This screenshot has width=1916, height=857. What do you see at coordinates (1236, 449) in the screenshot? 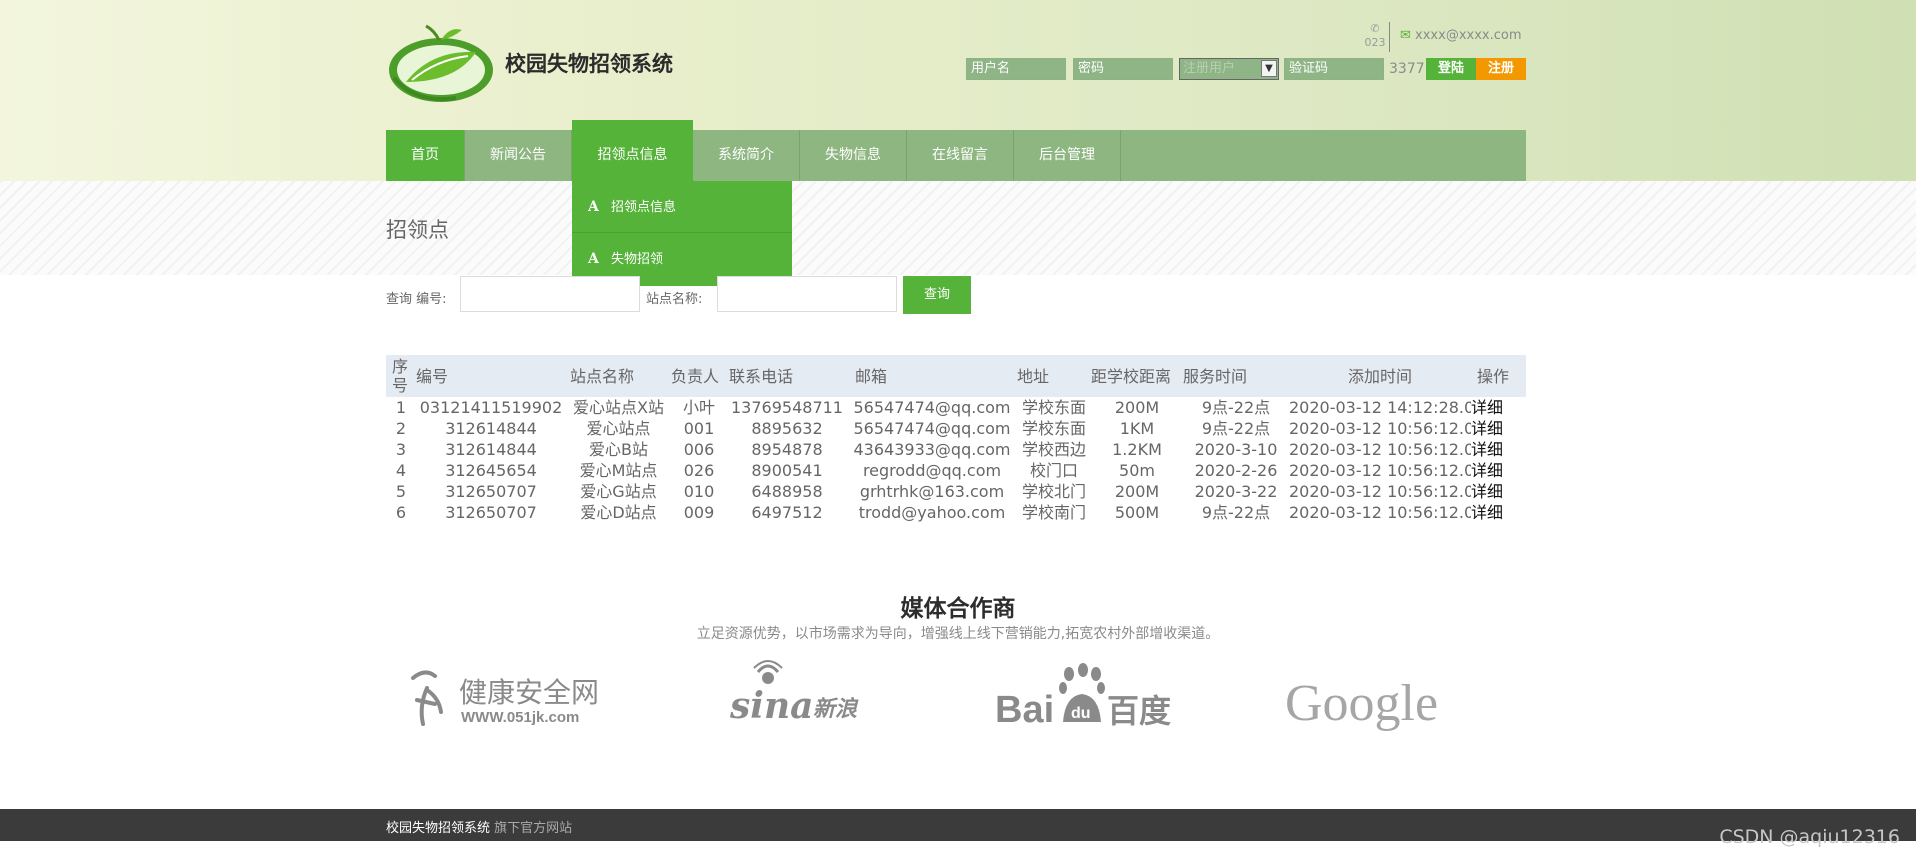
I see `cell-service-time: 2020-3-10` at bounding box center [1236, 449].